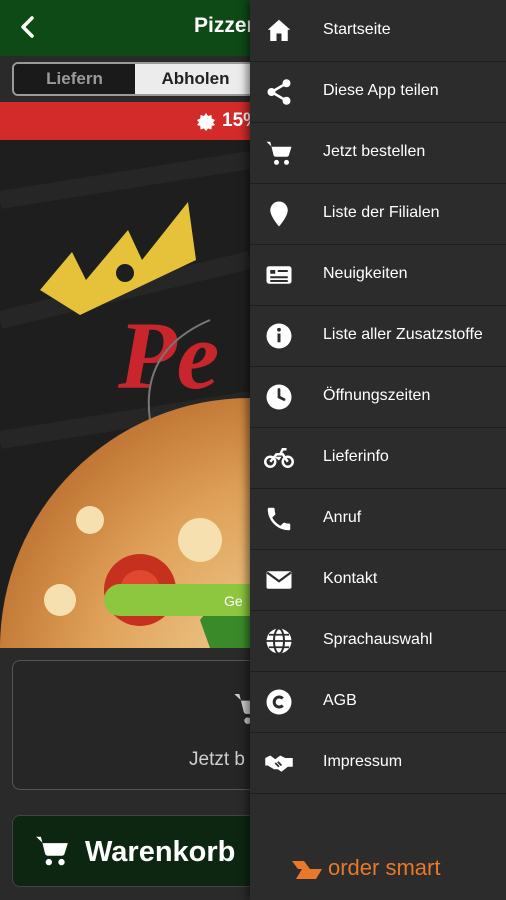  Describe the element at coordinates (279, 275) in the screenshot. I see `news-icon` at that location.